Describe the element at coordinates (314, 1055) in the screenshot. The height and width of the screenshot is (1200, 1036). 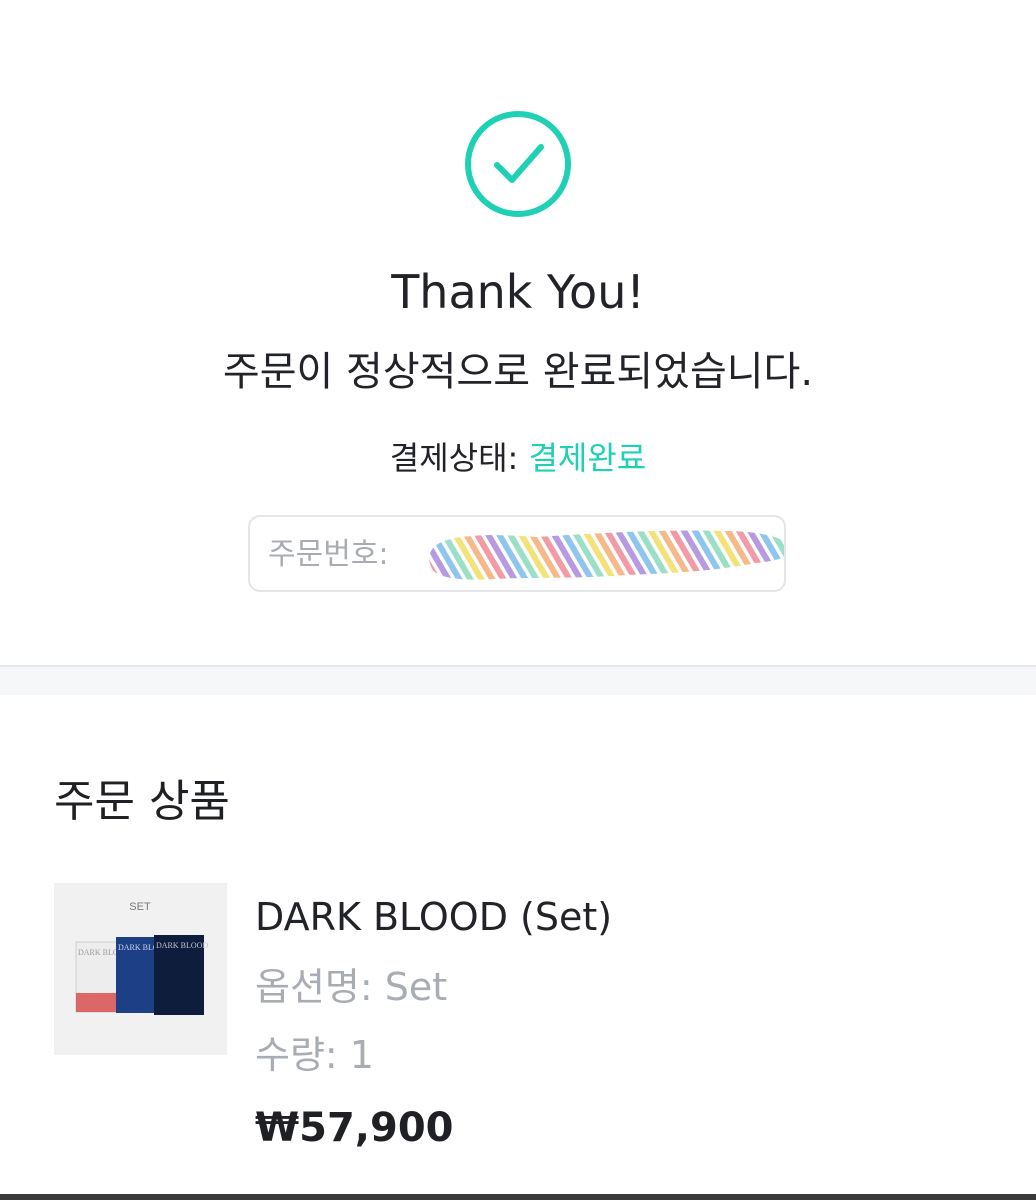
I see `product-quantity: 수량: 1` at that location.